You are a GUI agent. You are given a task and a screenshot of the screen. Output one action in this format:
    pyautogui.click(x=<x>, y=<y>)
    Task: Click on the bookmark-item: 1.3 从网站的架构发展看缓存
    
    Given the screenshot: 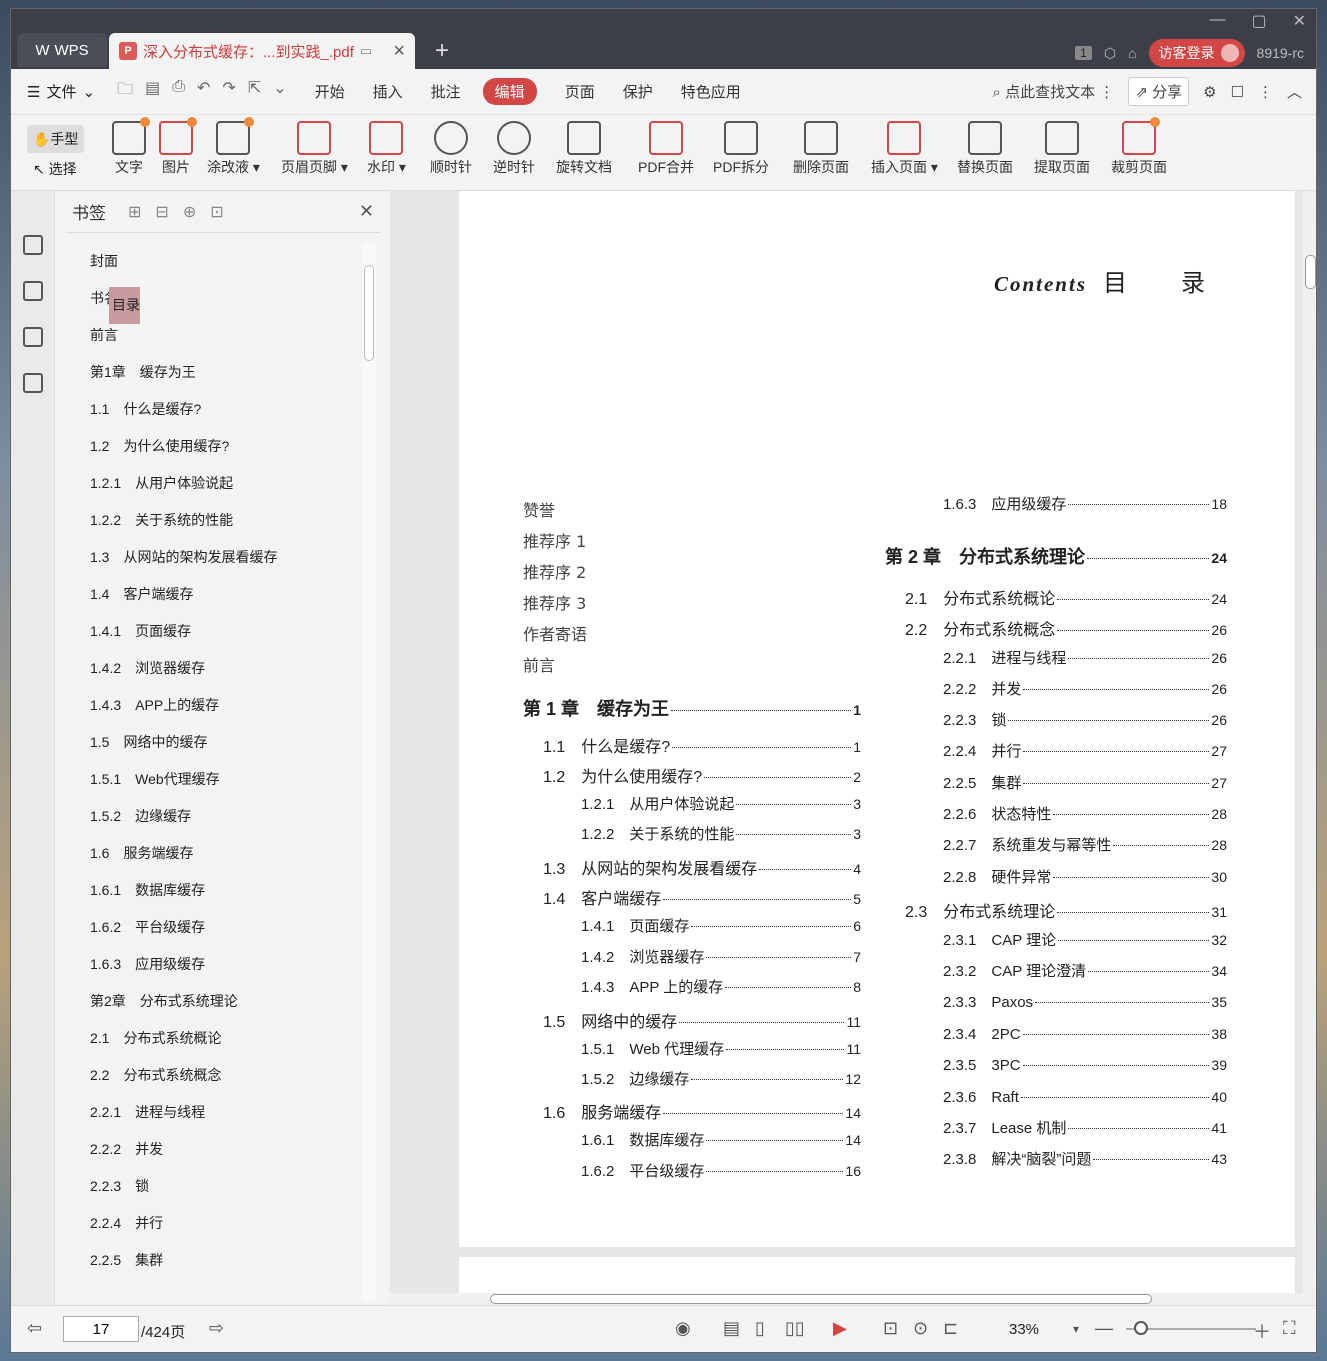 What is the action you would take?
    pyautogui.click(x=224, y=557)
    